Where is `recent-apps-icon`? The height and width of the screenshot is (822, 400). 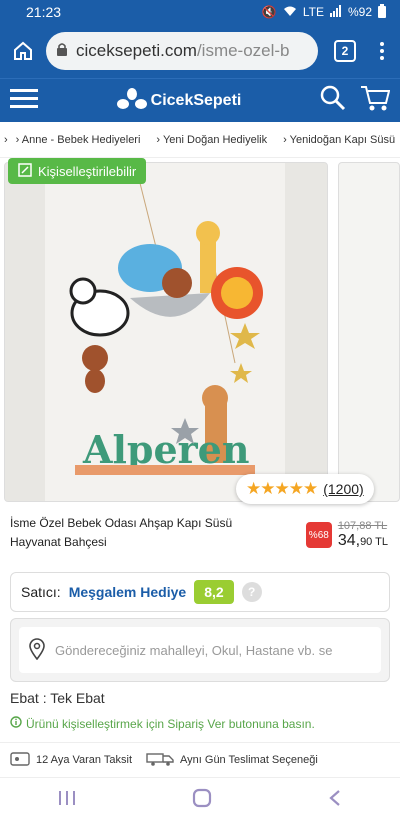
recent-apps-icon is located at coordinates (67, 800).